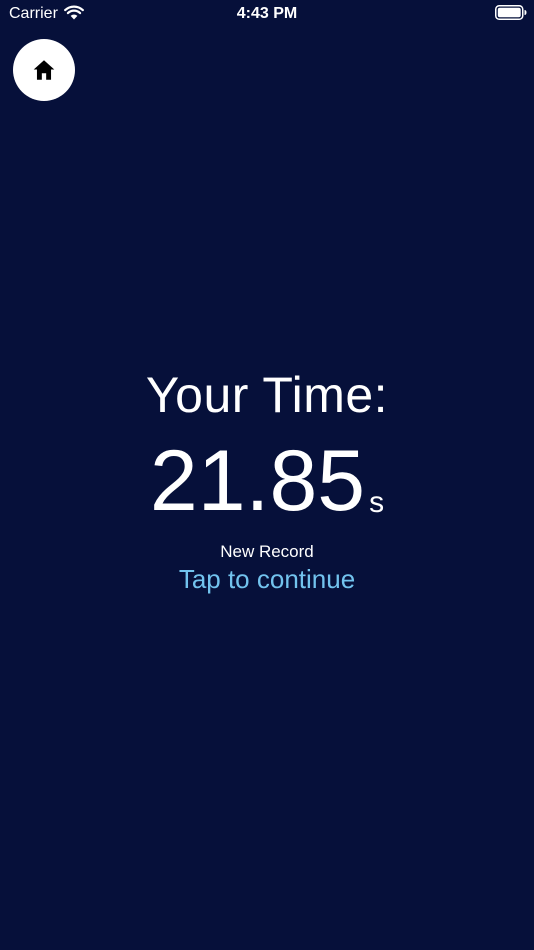 This screenshot has width=534, height=950. I want to click on time-display: 21.85 s, so click(267, 479).